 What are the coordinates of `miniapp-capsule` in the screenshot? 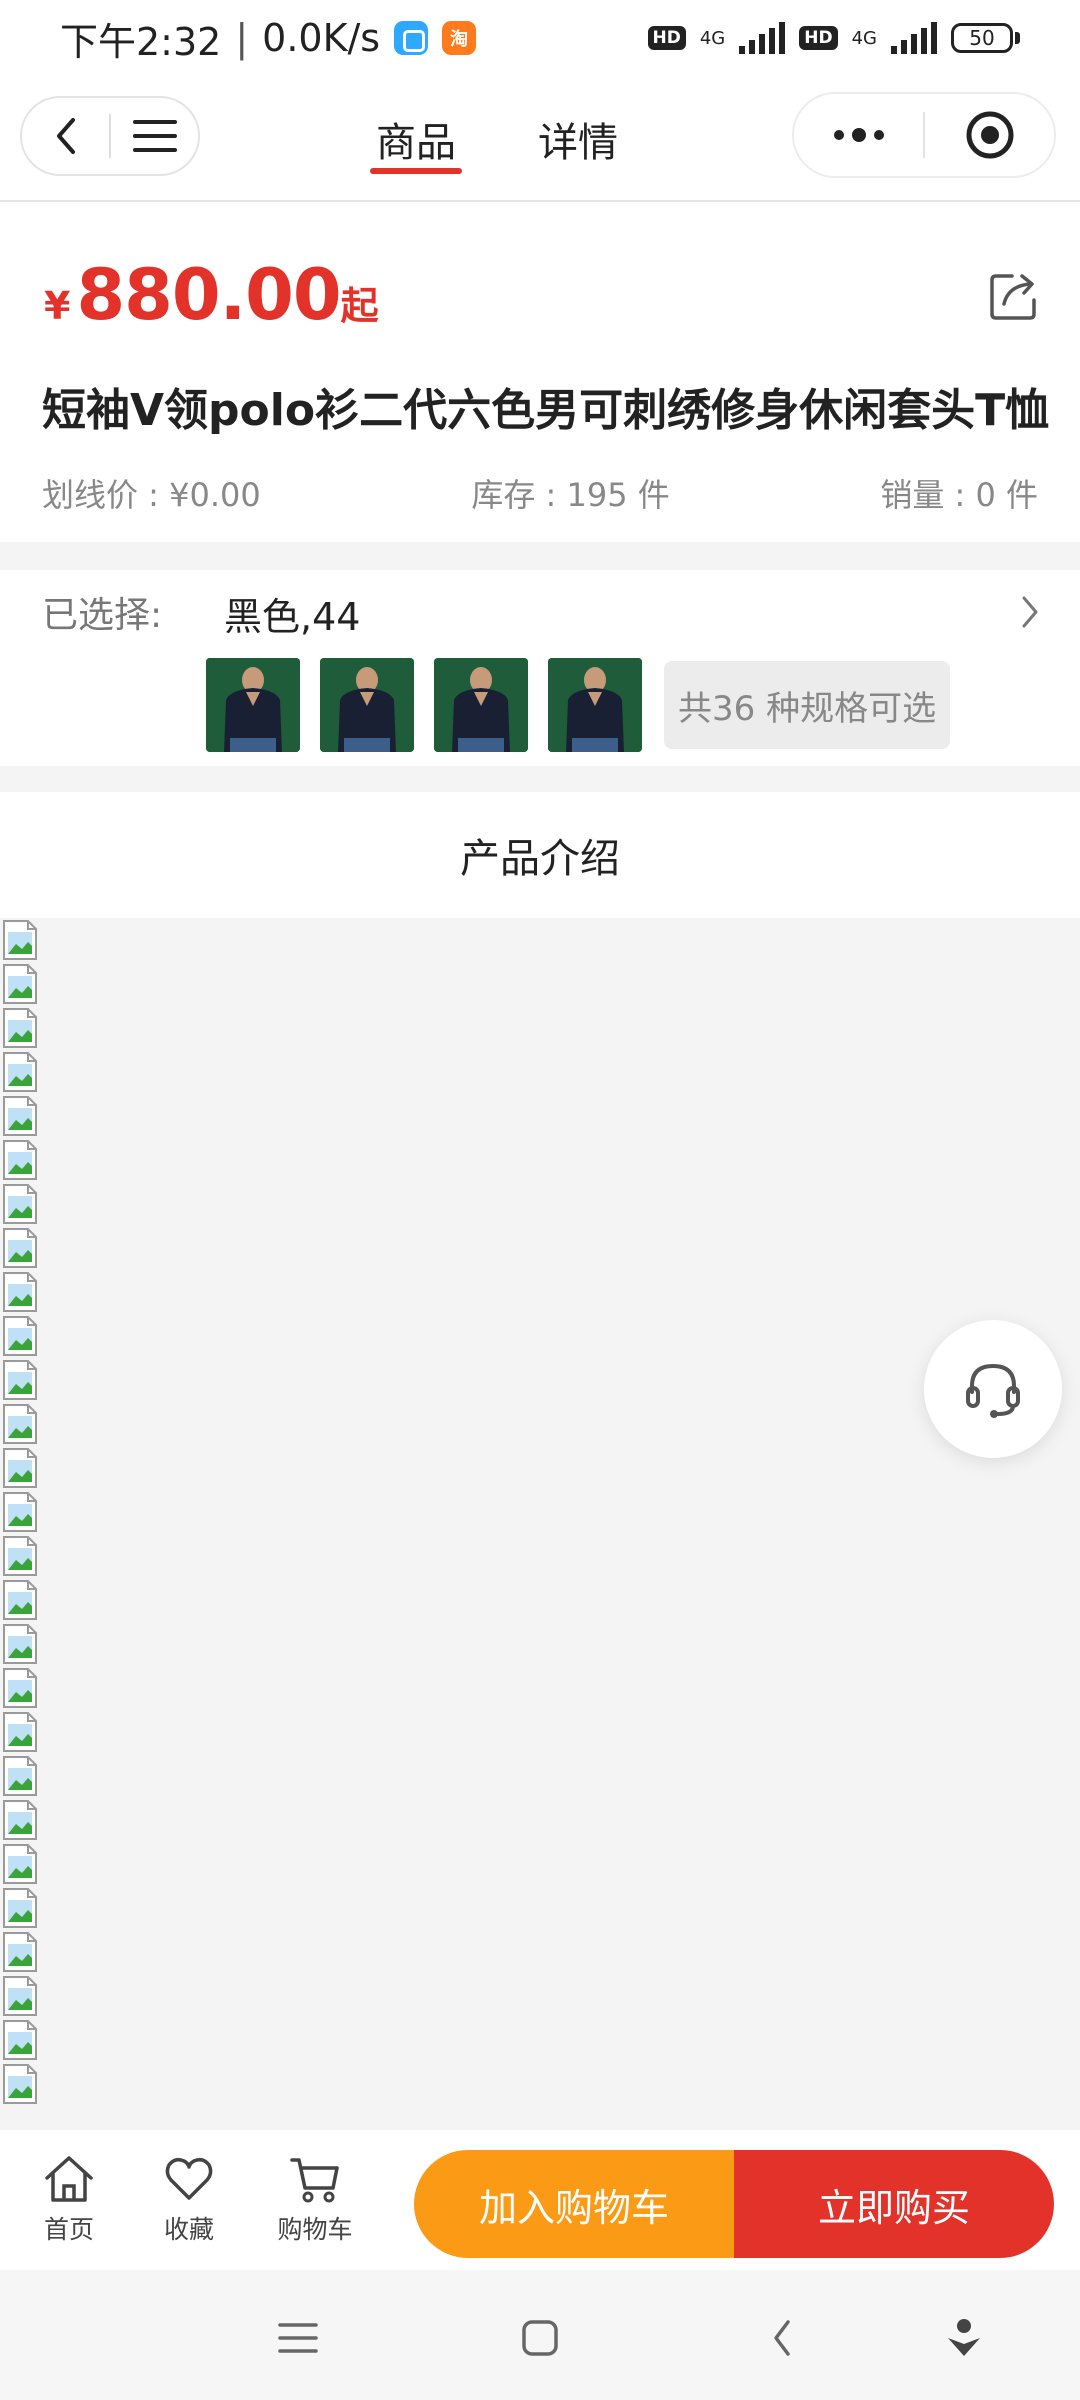 It's located at (924, 135).